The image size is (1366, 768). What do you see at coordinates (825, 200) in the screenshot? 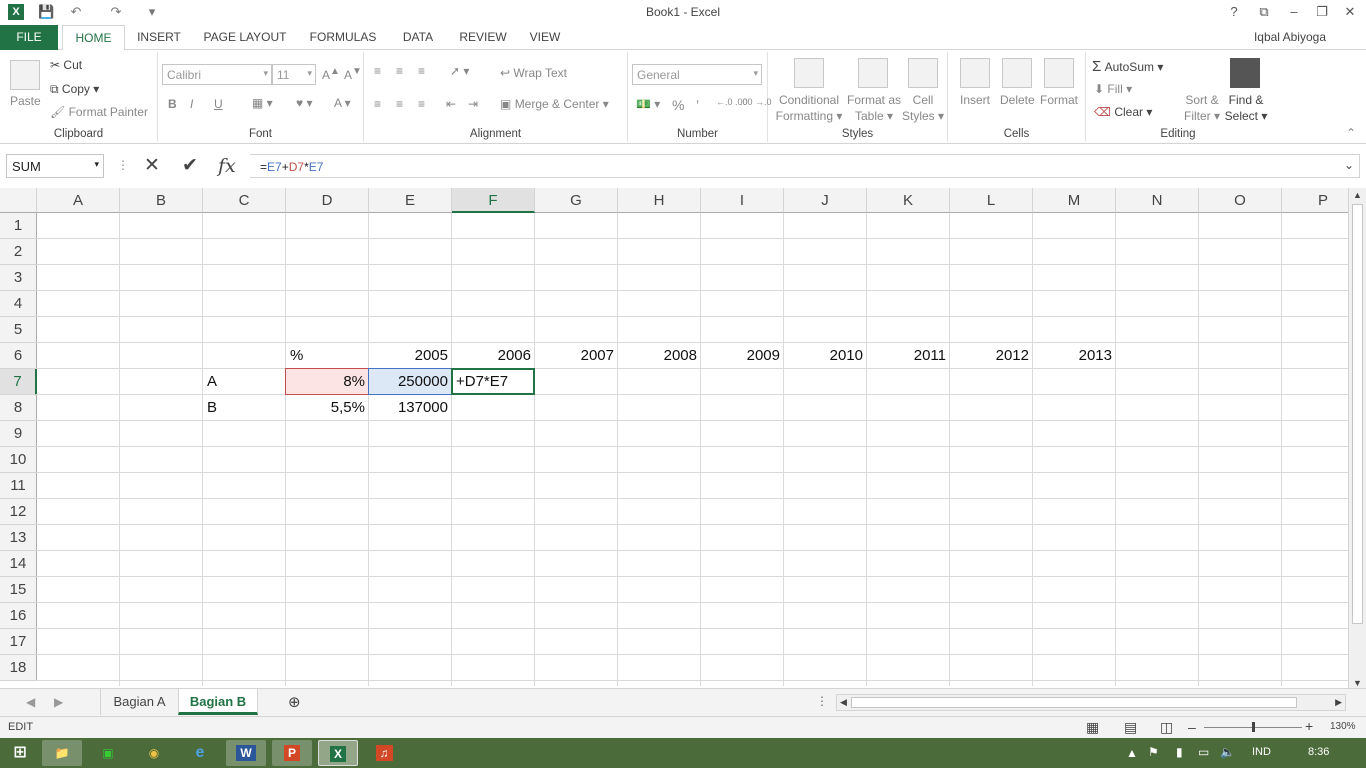
I see `column-header-j: J` at bounding box center [825, 200].